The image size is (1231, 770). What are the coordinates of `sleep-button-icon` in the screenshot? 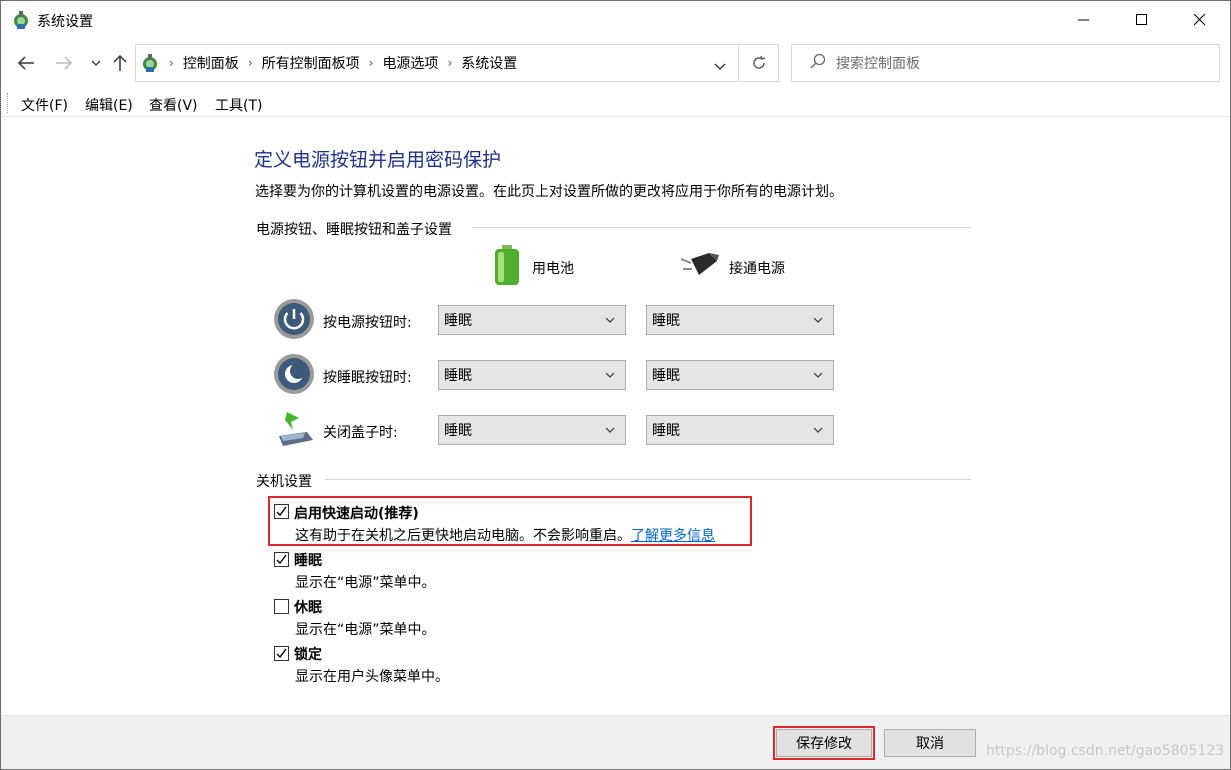 It's located at (294, 374).